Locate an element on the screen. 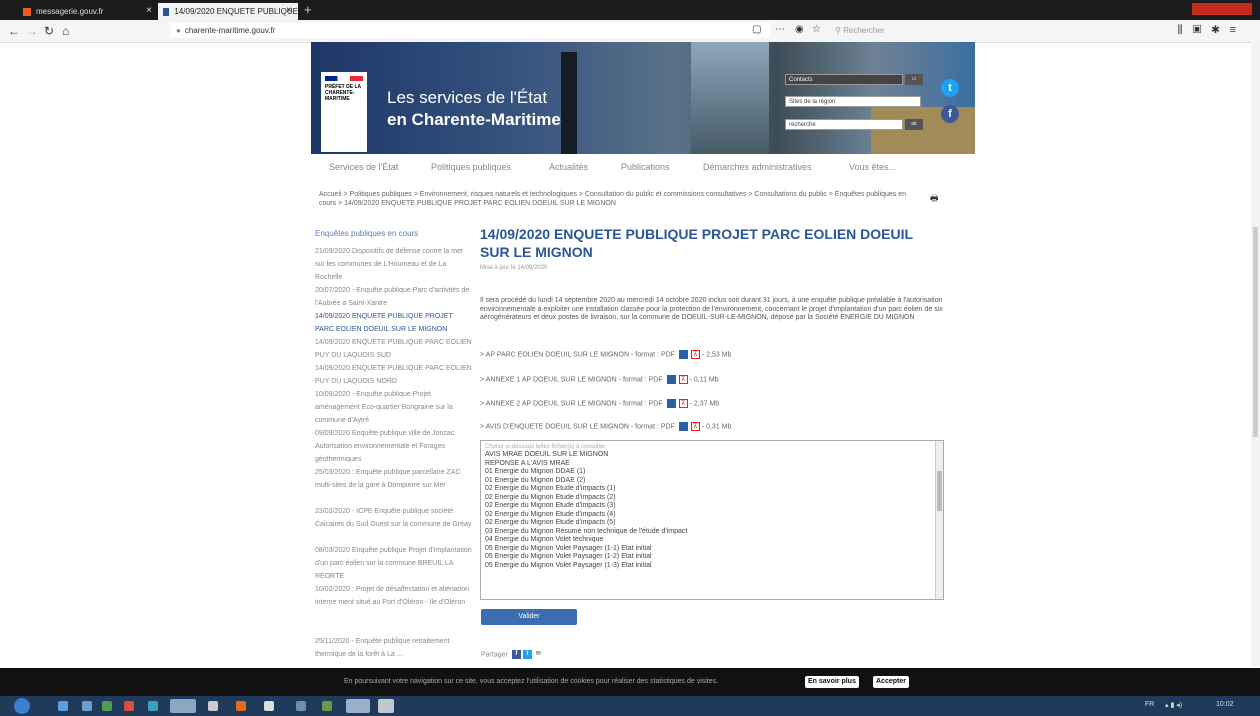  back-icon: ← is located at coordinates (14, 31).